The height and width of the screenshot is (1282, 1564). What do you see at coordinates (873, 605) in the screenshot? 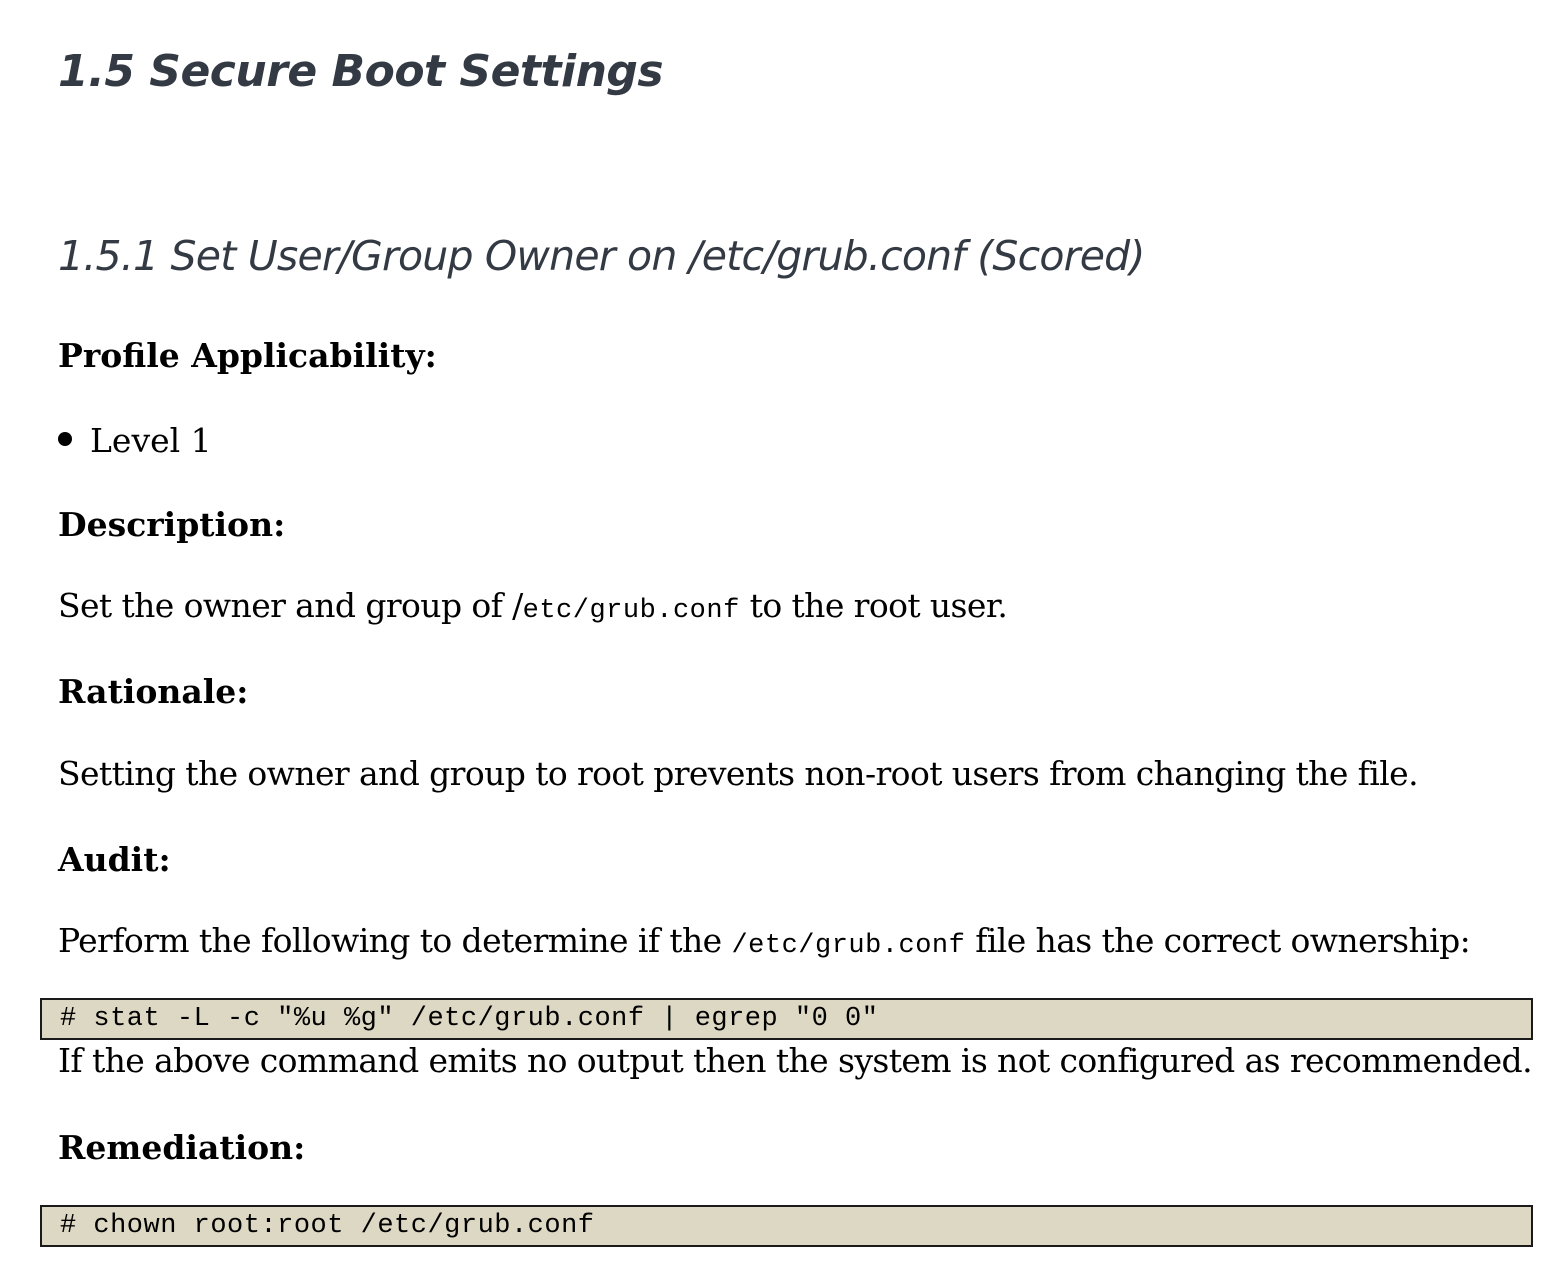
I see `description-text-after: to the root user.` at bounding box center [873, 605].